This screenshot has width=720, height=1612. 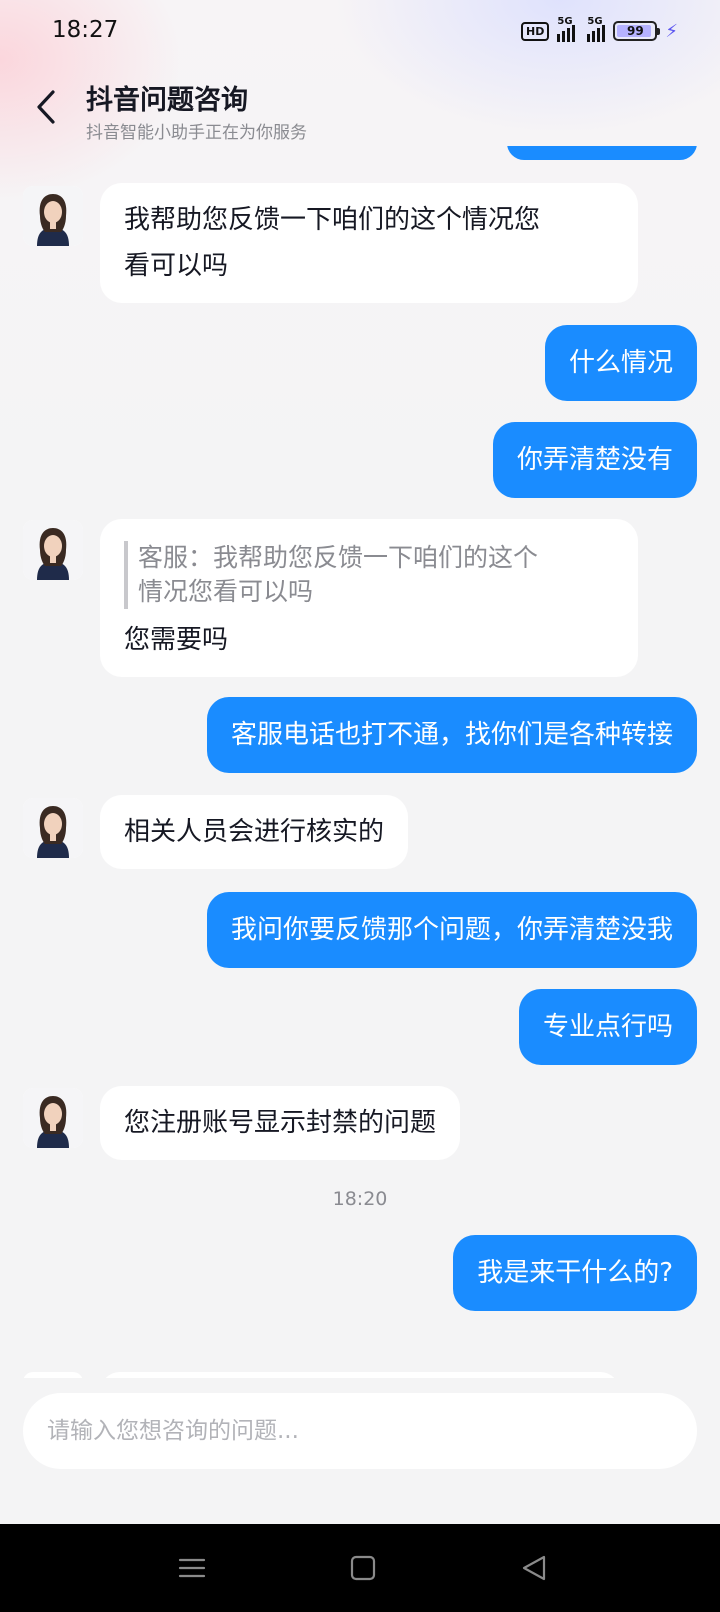 I want to click on message-input, so click(x=360, y=1431).